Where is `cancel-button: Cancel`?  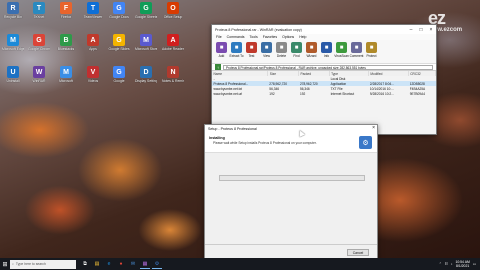
cancel-button: Cancel is located at coordinates (358, 252).